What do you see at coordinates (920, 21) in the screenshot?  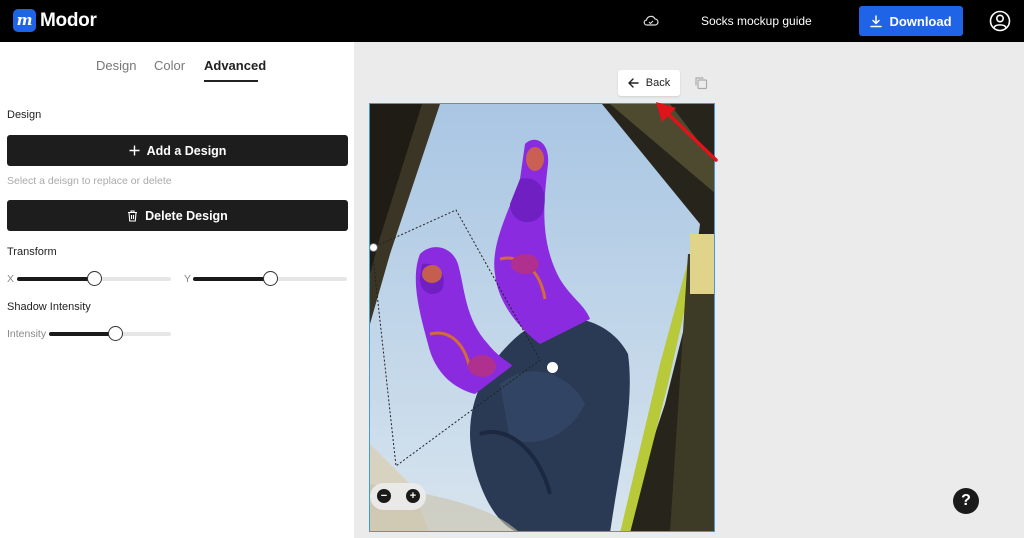 I see `download-label: Download` at bounding box center [920, 21].